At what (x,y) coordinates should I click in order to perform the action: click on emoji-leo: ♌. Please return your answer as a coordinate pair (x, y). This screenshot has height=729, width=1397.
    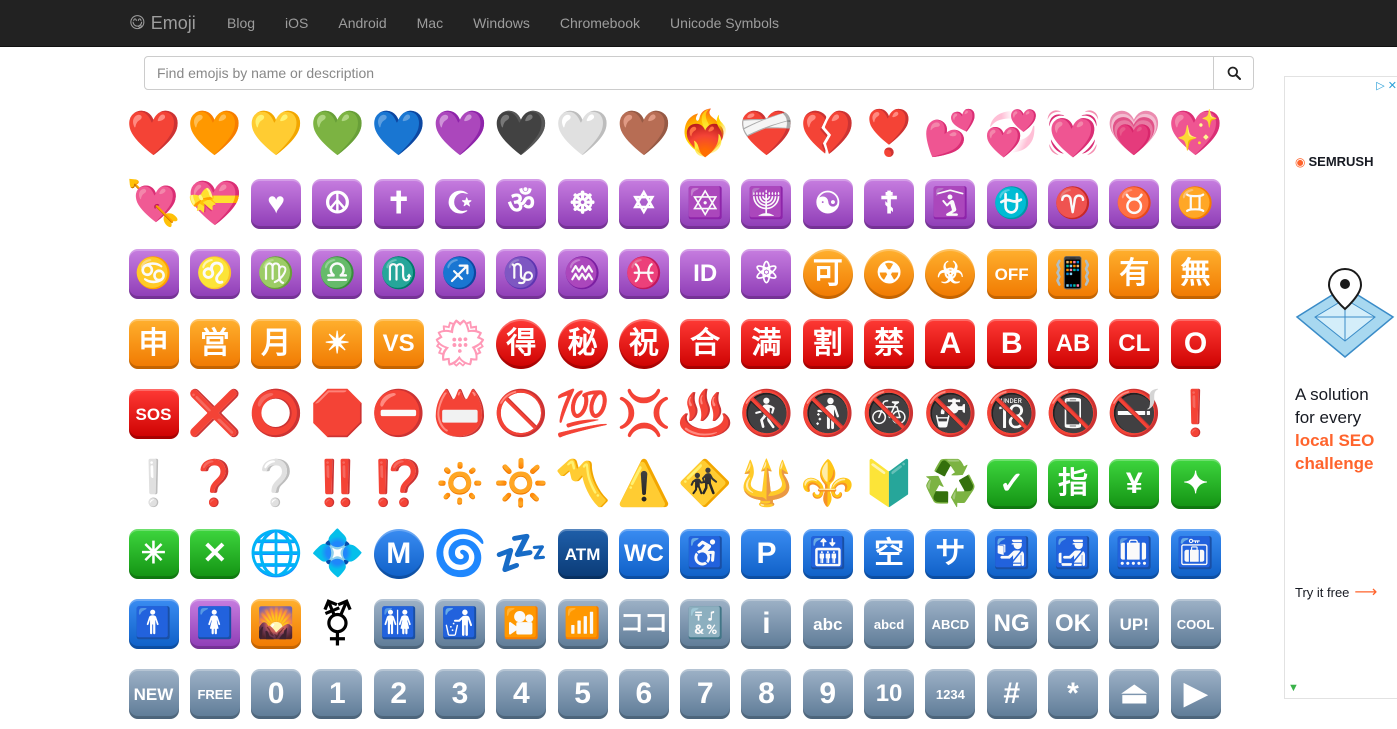
    Looking at the image, I should click on (214, 274).